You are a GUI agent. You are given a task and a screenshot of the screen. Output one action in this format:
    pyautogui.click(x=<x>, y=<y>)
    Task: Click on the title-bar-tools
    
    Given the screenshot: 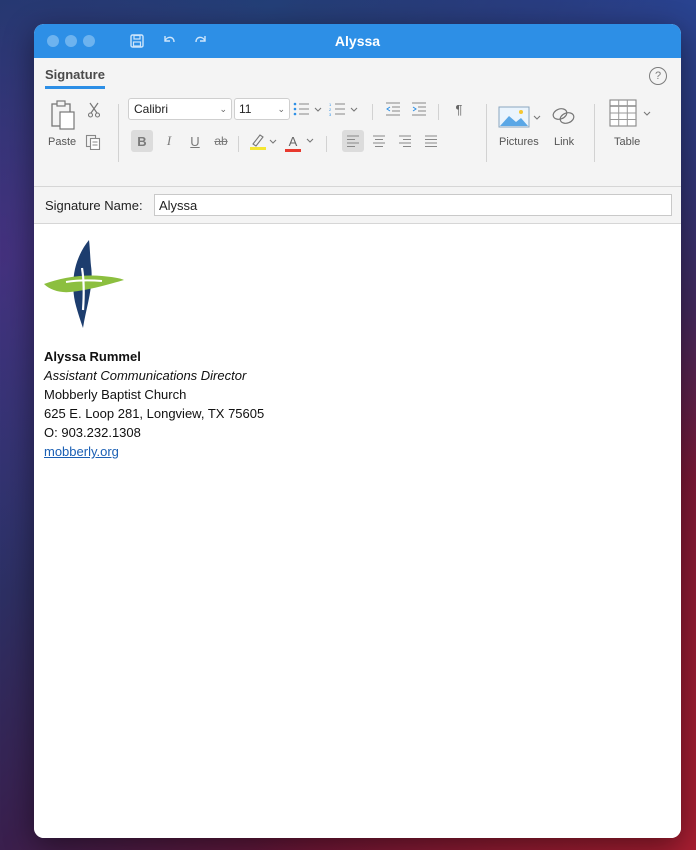 What is the action you would take?
    pyautogui.click(x=169, y=41)
    